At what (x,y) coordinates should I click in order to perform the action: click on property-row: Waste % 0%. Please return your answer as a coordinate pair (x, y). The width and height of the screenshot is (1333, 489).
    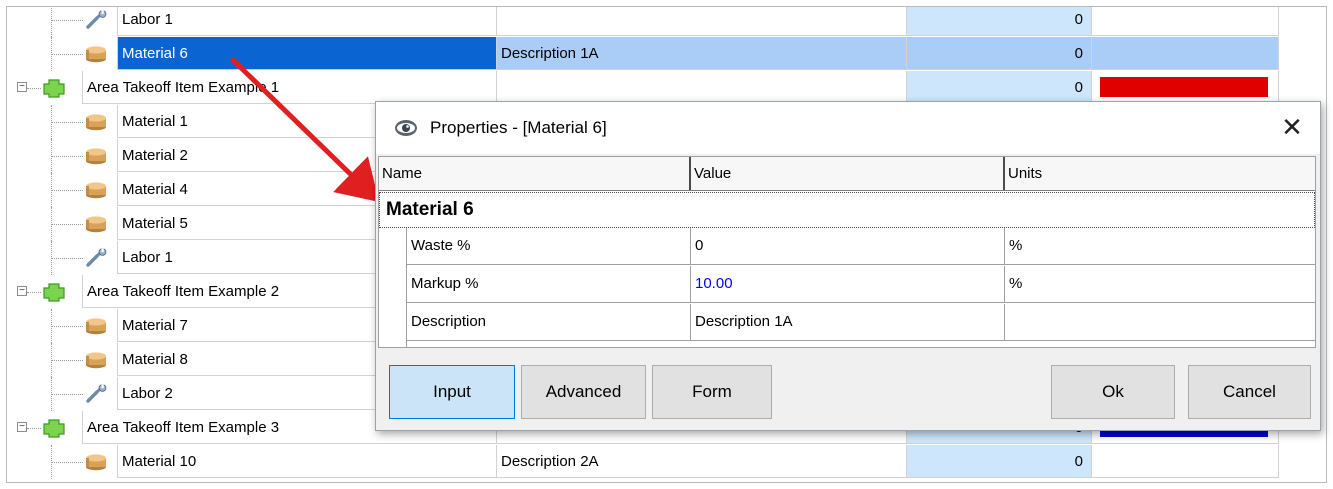
    Looking at the image, I should click on (847, 246).